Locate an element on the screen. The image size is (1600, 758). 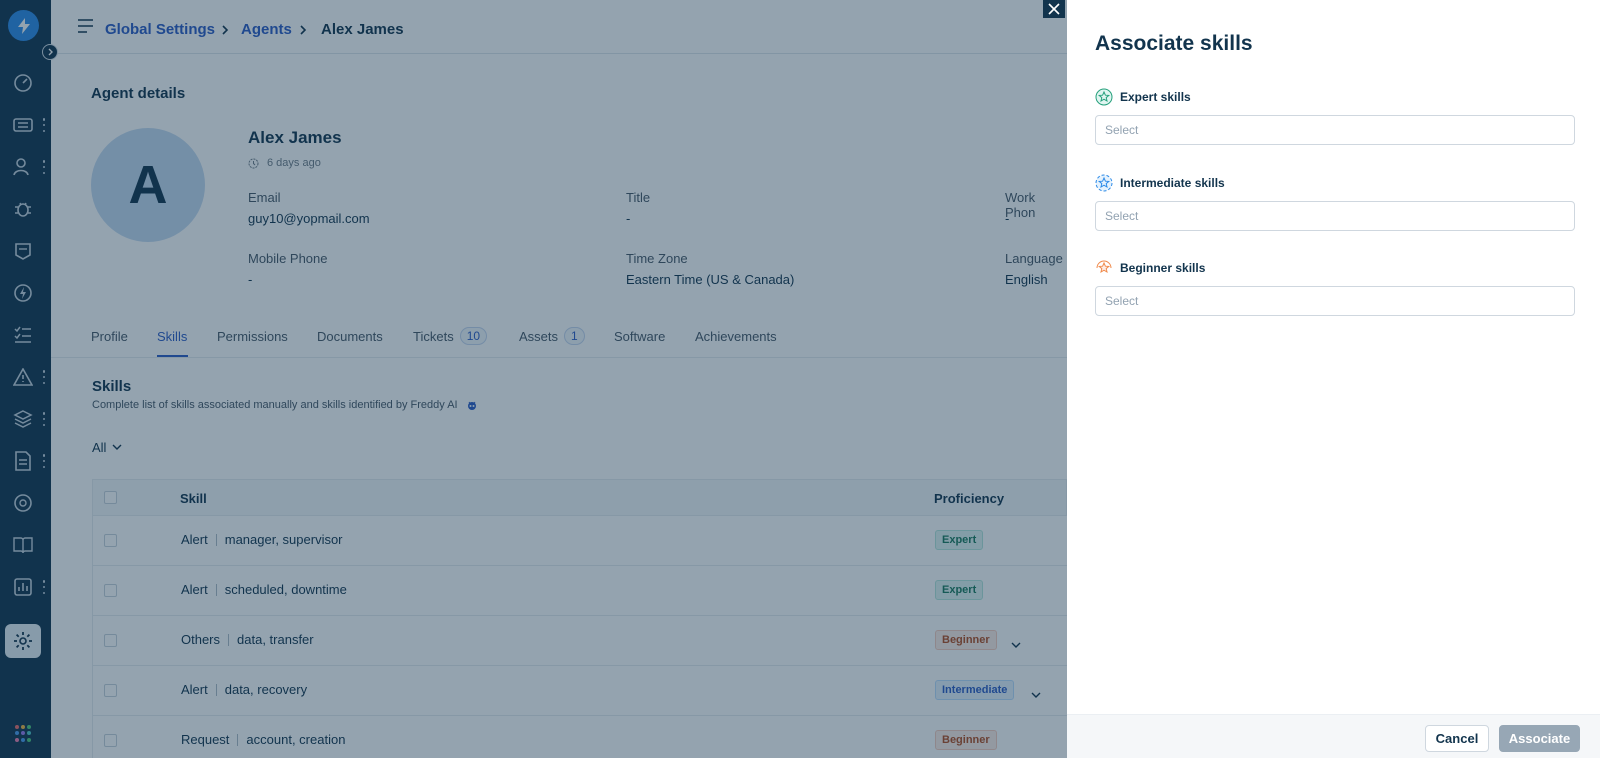
beginner-skills-label: Beginner skills is located at coordinates (1150, 268).